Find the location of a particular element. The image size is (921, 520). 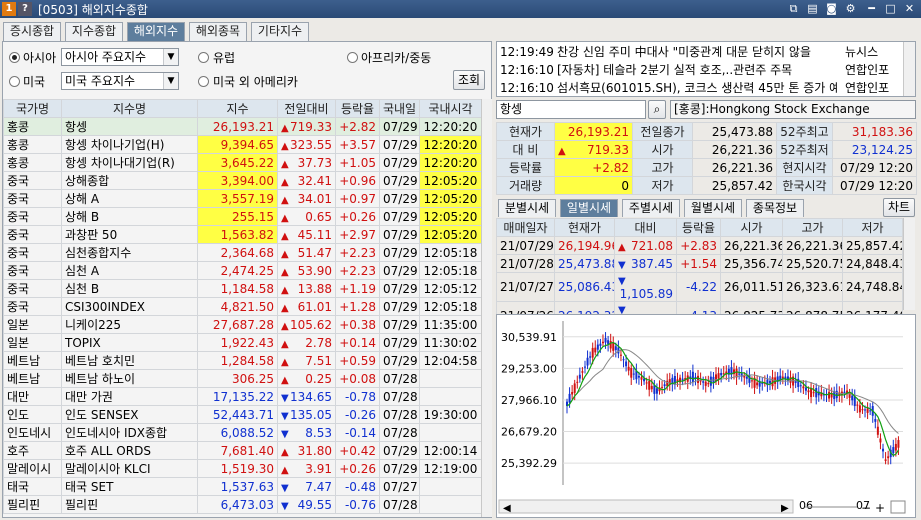

tab-daily: 일별시세 is located at coordinates (589, 208).